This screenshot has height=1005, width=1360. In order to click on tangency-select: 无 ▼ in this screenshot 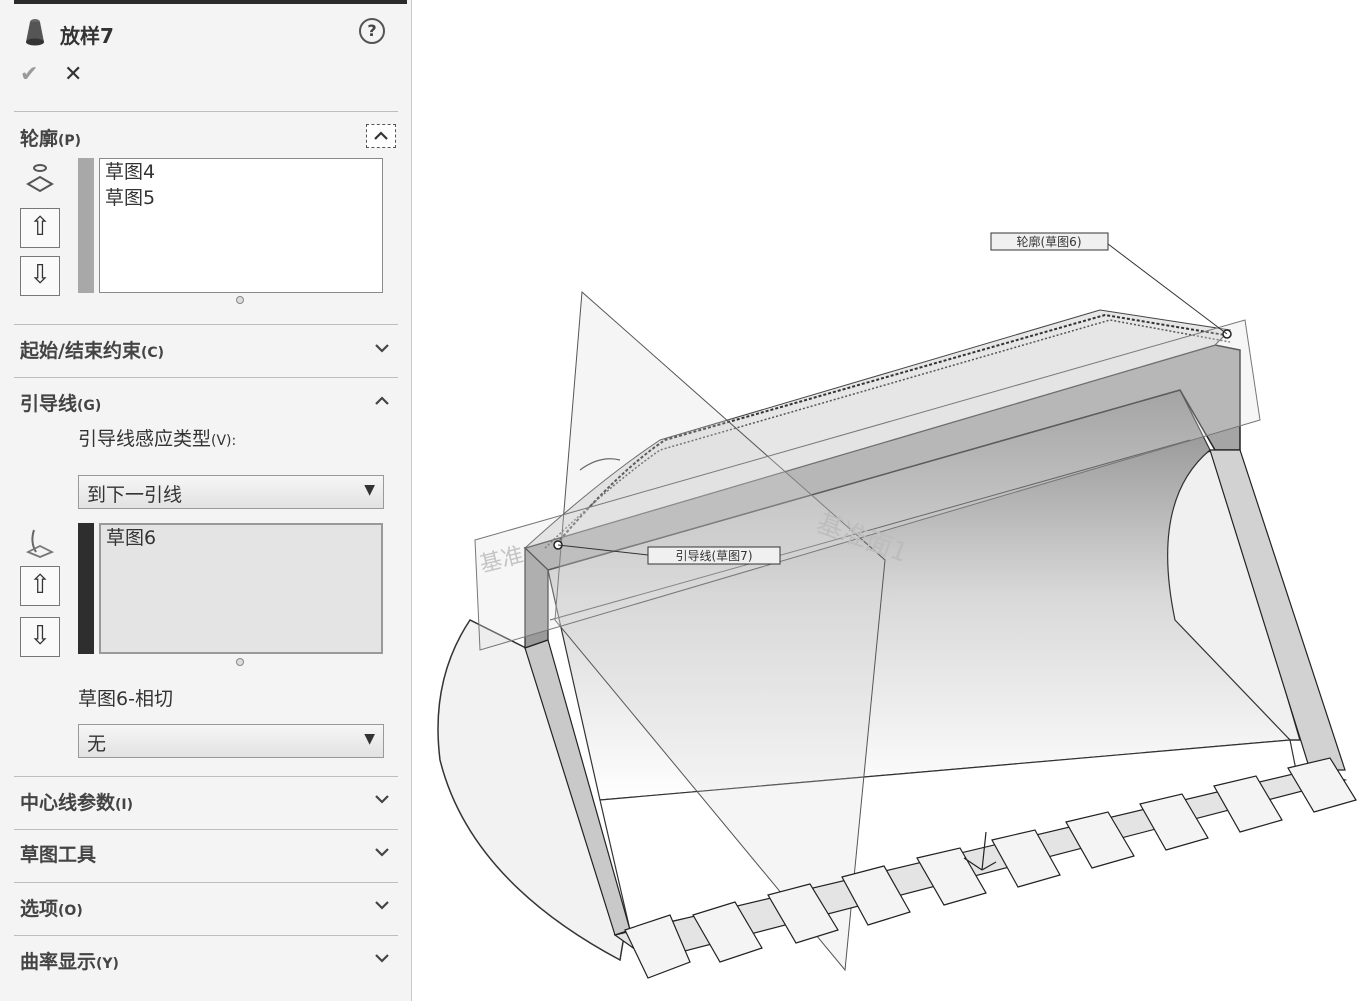, I will do `click(231, 741)`.